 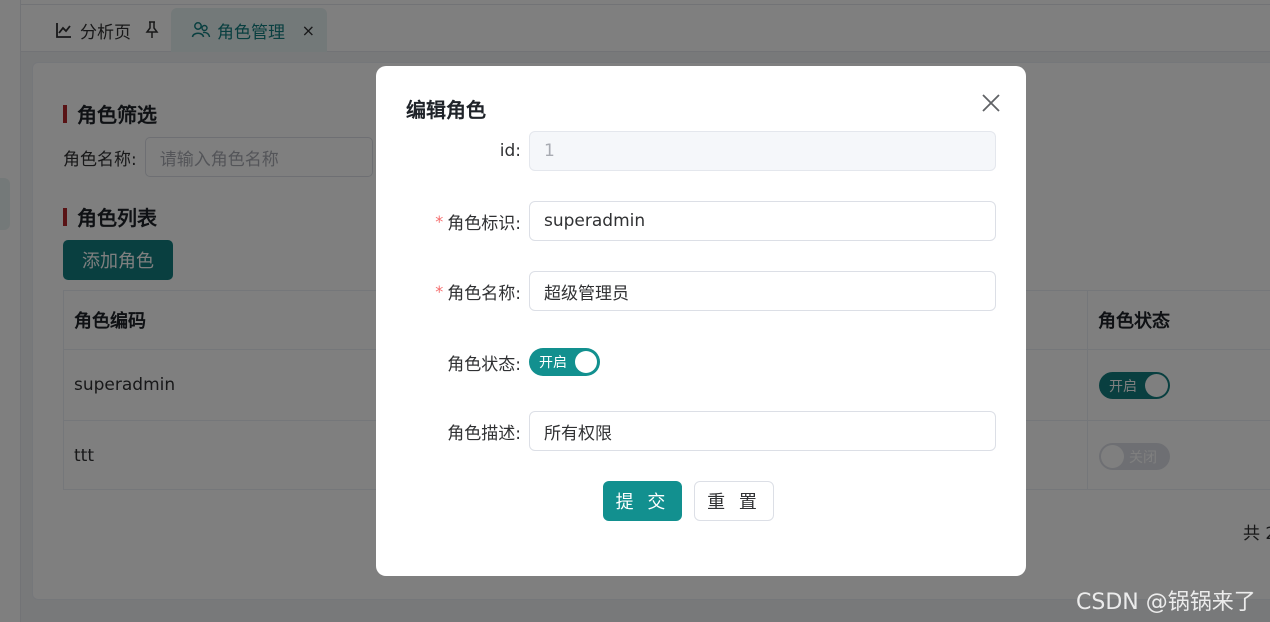 What do you see at coordinates (762, 431) in the screenshot?
I see `role-desc-field: 所有权限` at bounding box center [762, 431].